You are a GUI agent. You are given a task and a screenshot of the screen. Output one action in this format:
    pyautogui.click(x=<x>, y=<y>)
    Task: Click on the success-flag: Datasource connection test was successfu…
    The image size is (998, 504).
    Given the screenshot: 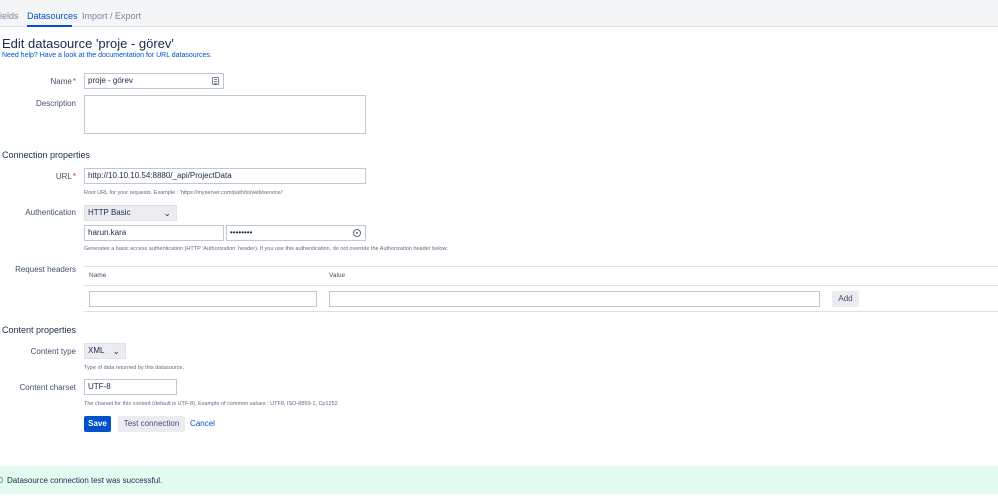 What is the action you would take?
    pyautogui.click(x=499, y=480)
    